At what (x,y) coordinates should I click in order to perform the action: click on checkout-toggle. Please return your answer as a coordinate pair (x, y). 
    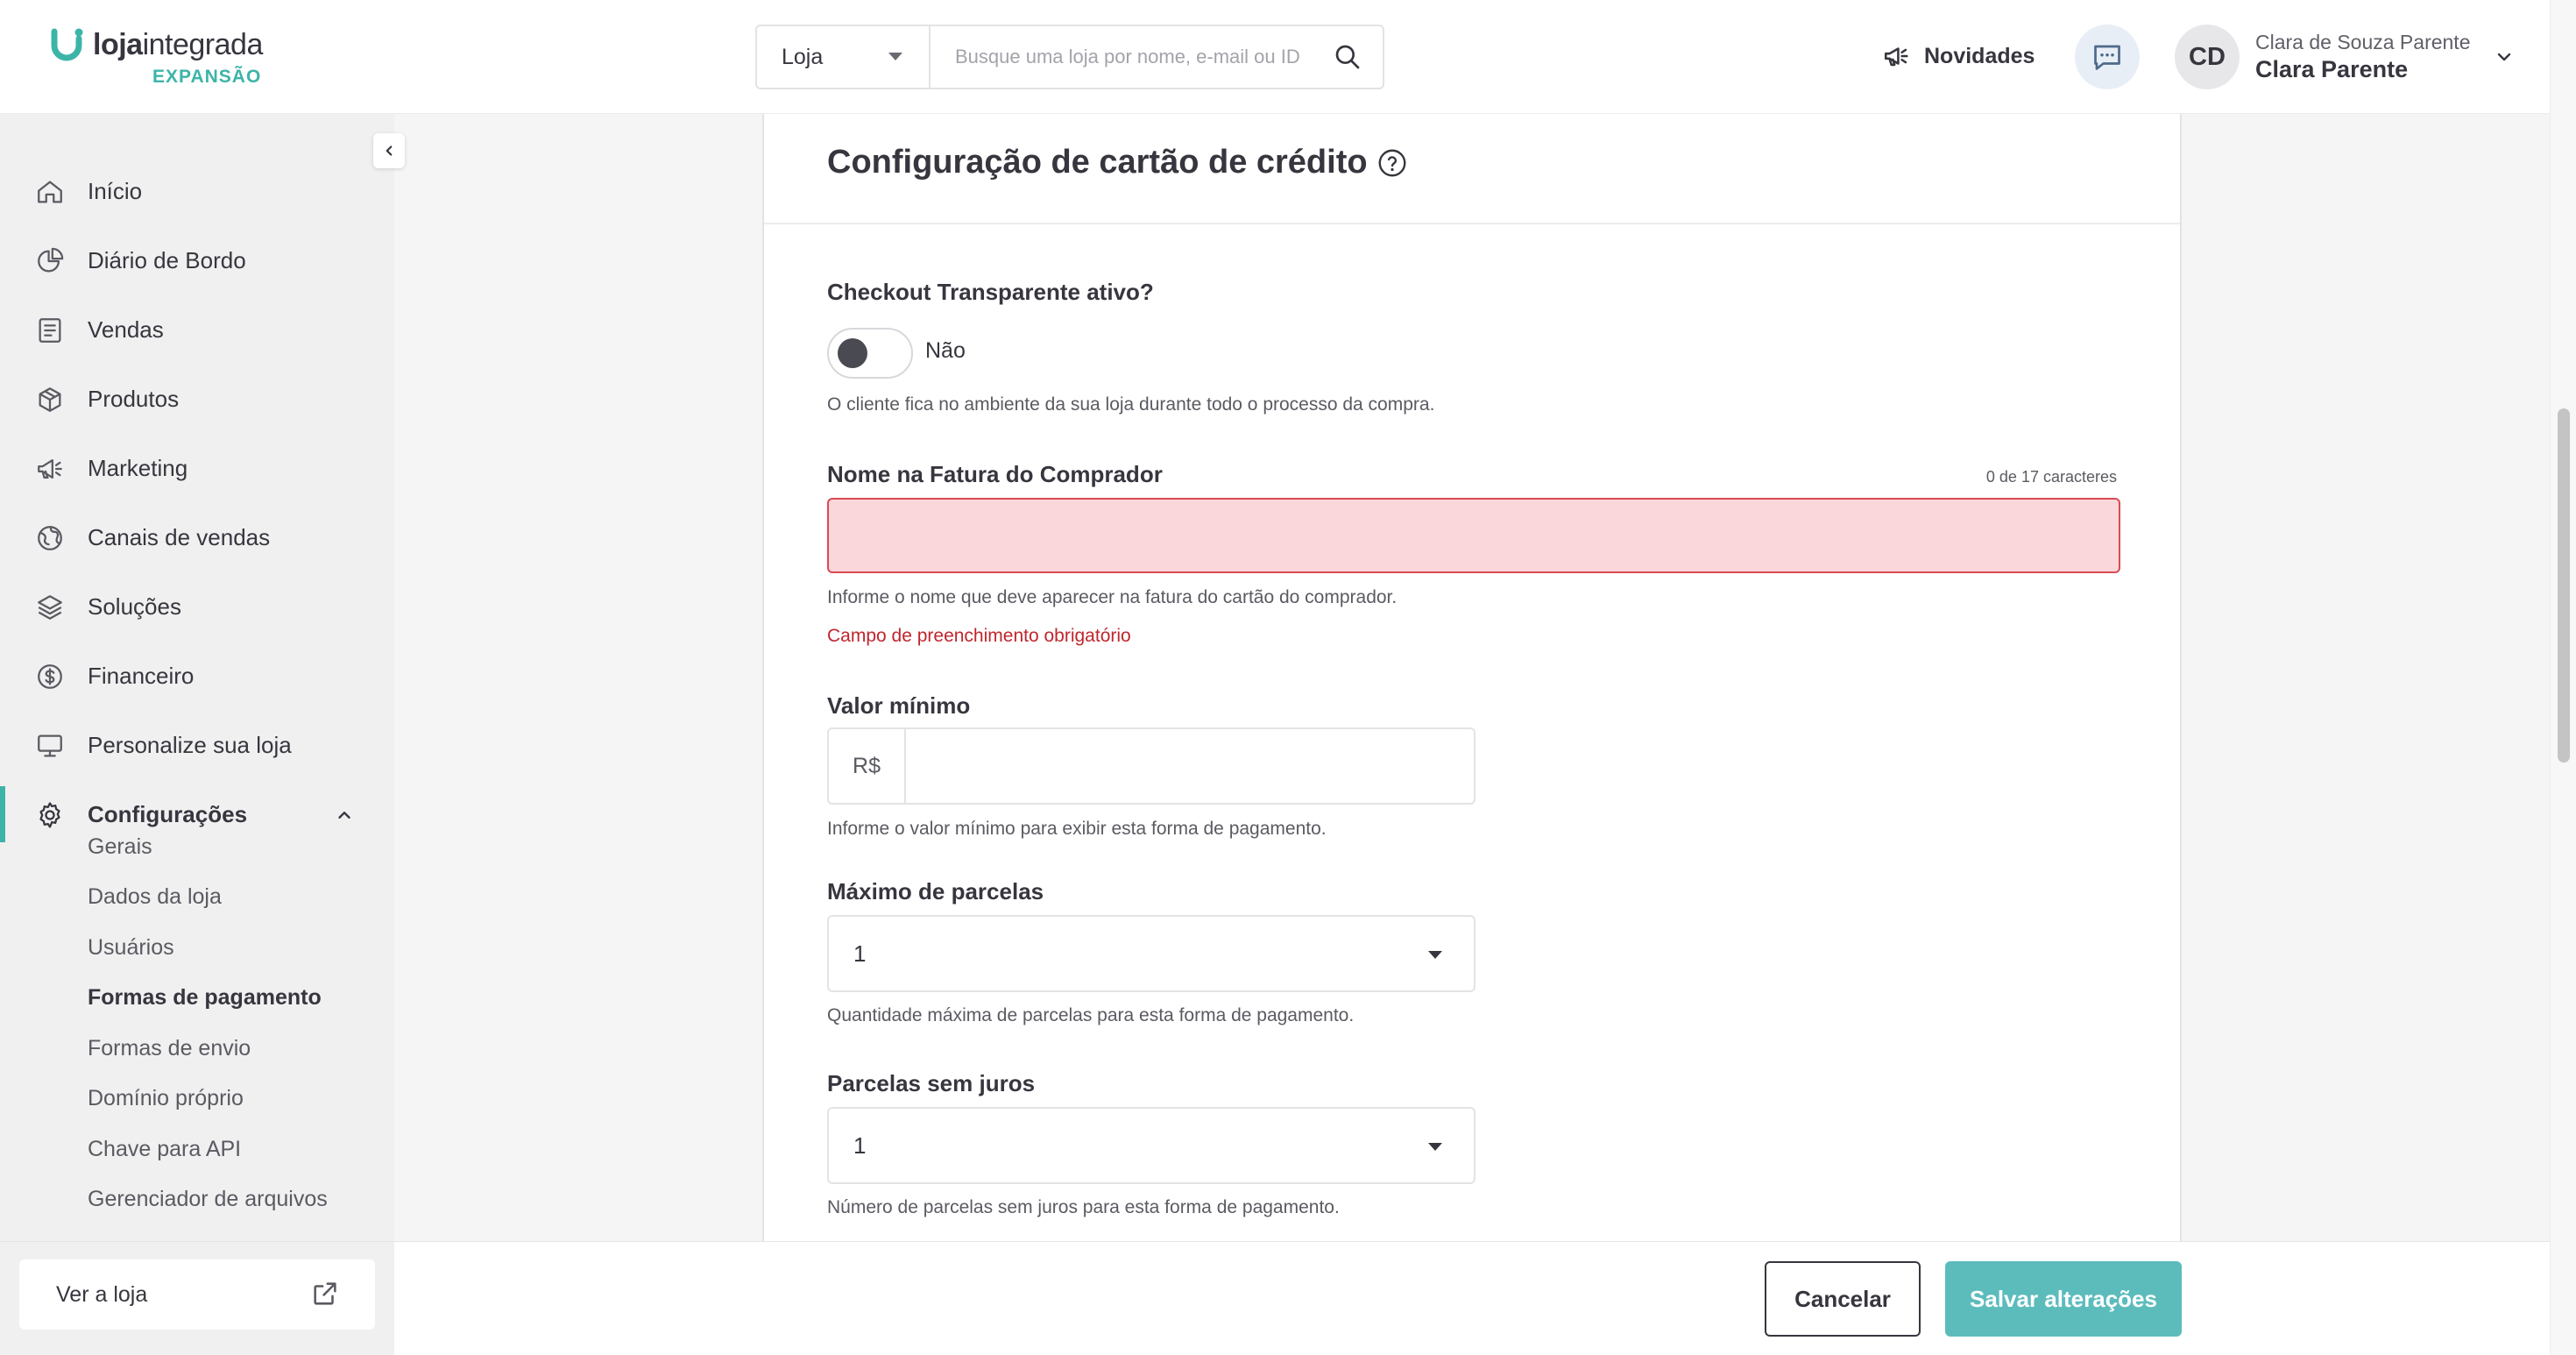
    Looking at the image, I should click on (870, 354).